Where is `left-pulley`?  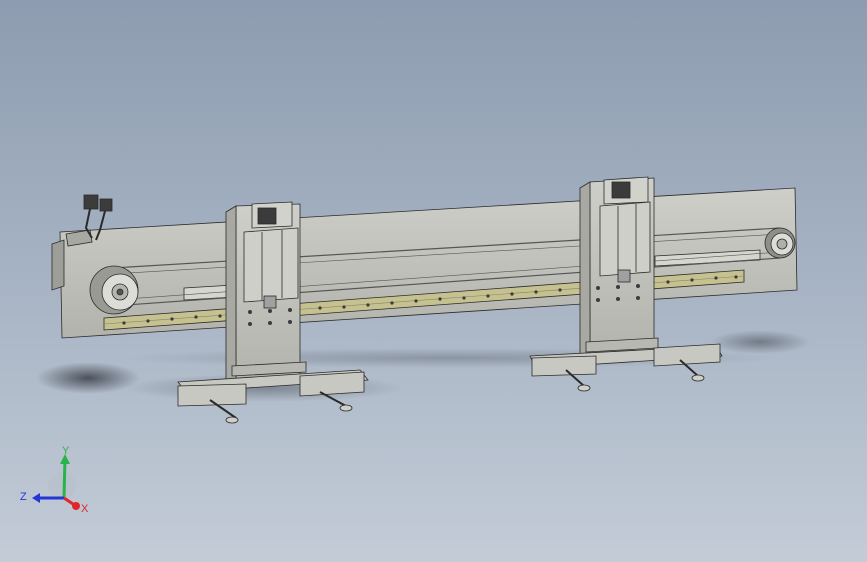 left-pulley is located at coordinates (114, 290).